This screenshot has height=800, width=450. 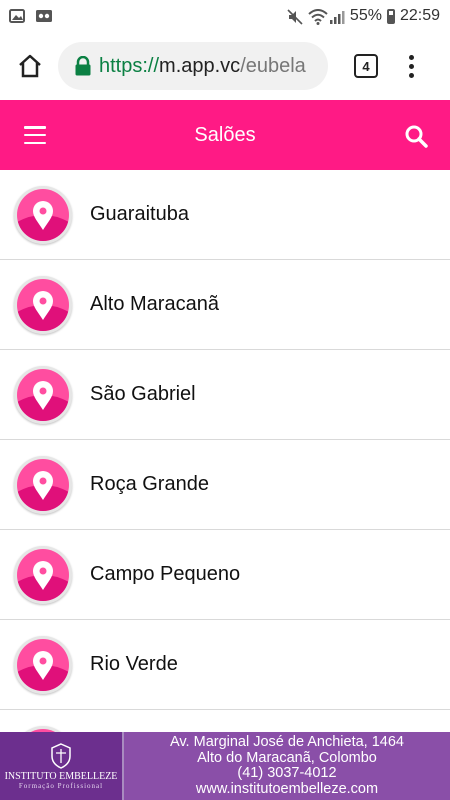 I want to click on lock-icon, so click(x=83, y=66).